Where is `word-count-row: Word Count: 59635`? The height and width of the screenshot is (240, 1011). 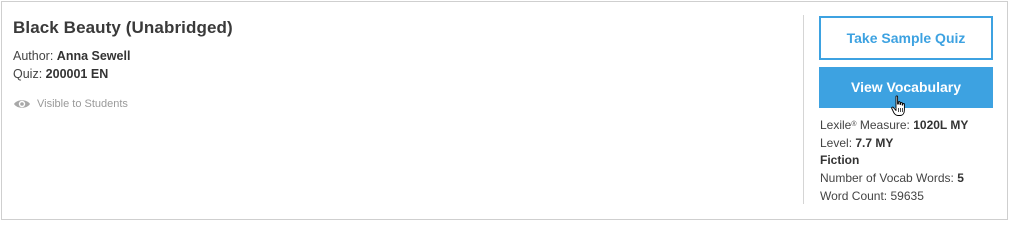 word-count-row: Word Count: 59635 is located at coordinates (894, 197).